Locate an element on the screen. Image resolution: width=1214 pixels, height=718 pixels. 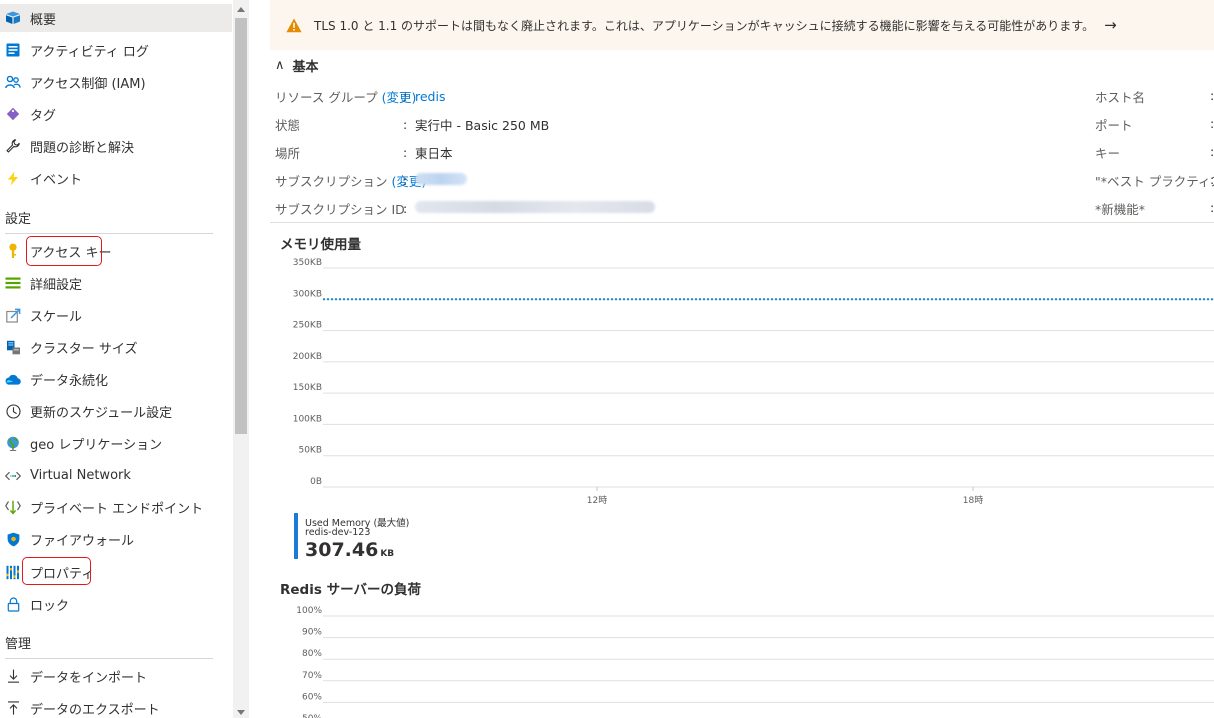
sidebar-item-private-endpoint: プライベート エンドポイント is located at coordinates (116, 508).